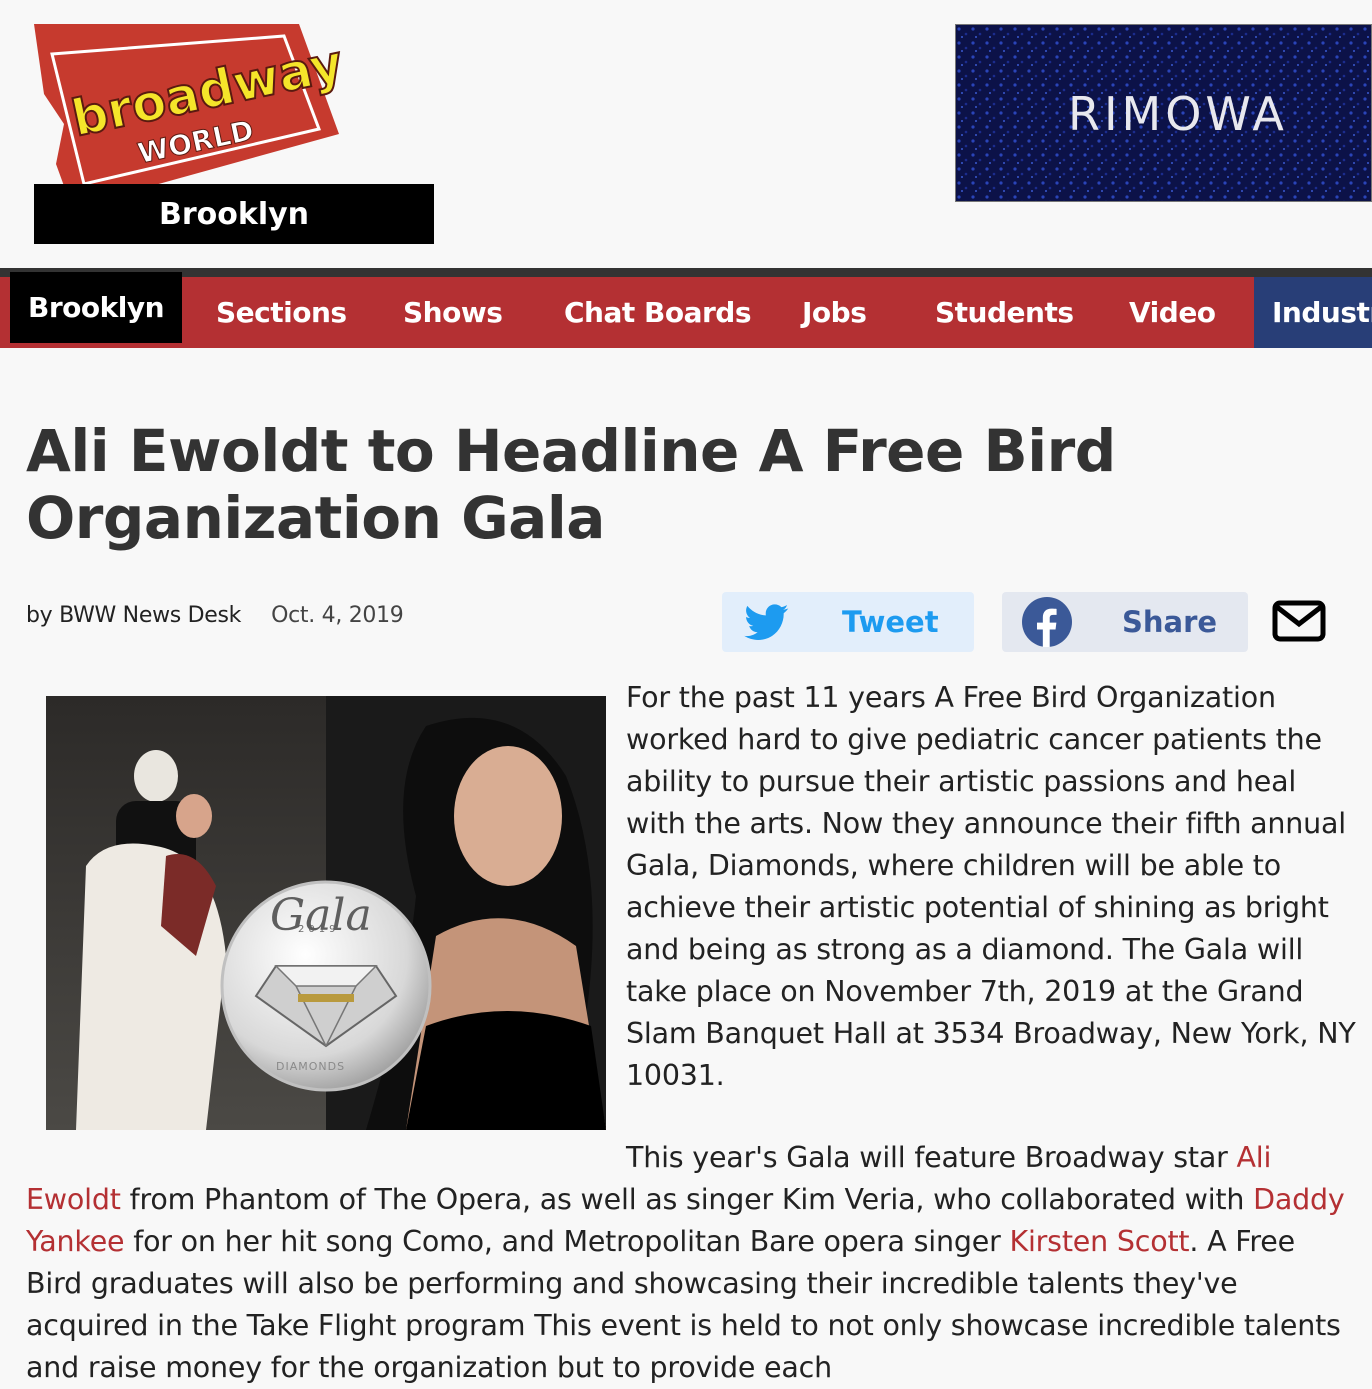 The image size is (1372, 1389). I want to click on nav-top-border, so click(686, 272).